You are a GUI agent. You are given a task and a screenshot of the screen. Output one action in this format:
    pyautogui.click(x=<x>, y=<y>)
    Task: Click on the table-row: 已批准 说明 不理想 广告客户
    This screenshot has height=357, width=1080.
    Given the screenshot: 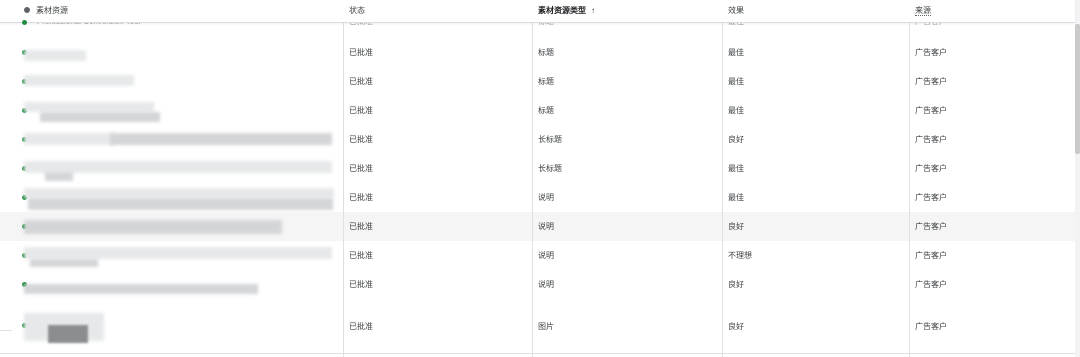 What is the action you would take?
    pyautogui.click(x=537, y=256)
    